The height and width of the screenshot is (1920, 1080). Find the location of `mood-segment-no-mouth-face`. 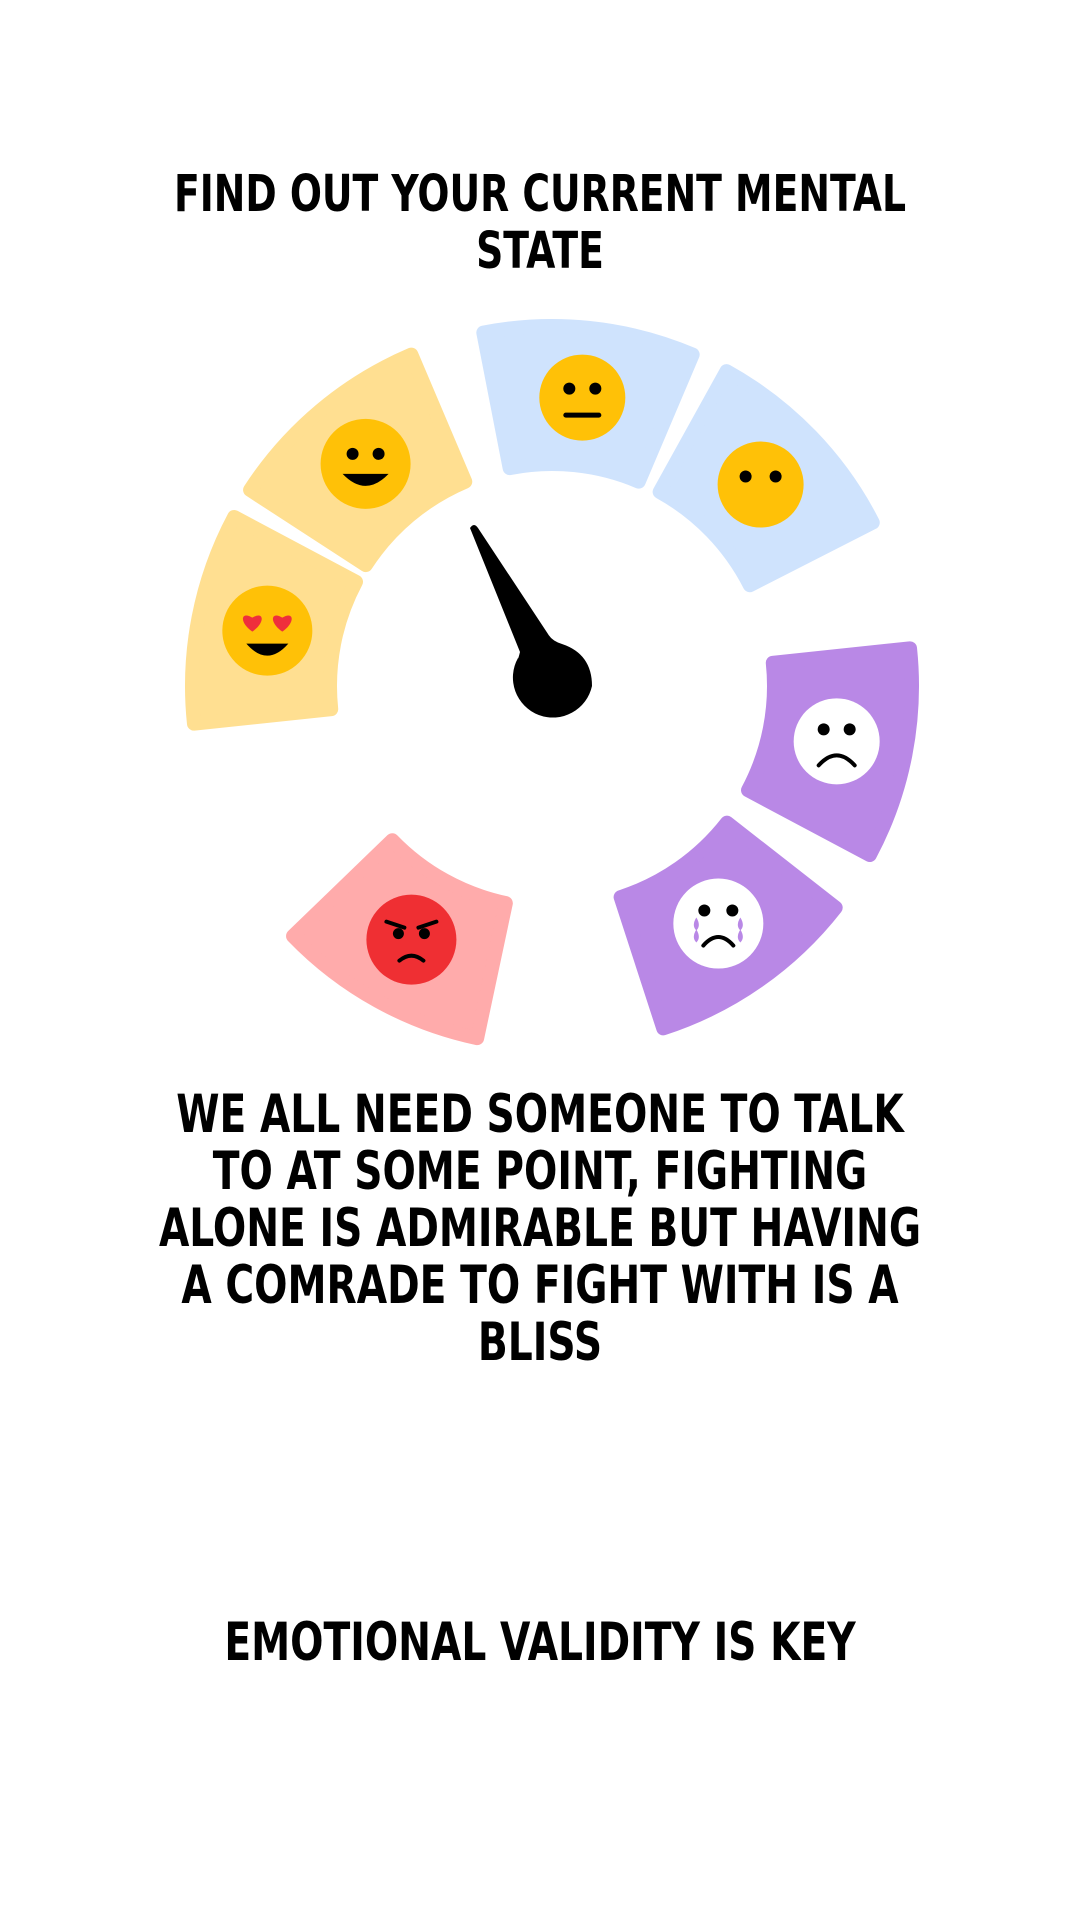

mood-segment-no-mouth-face is located at coordinates (766, 478).